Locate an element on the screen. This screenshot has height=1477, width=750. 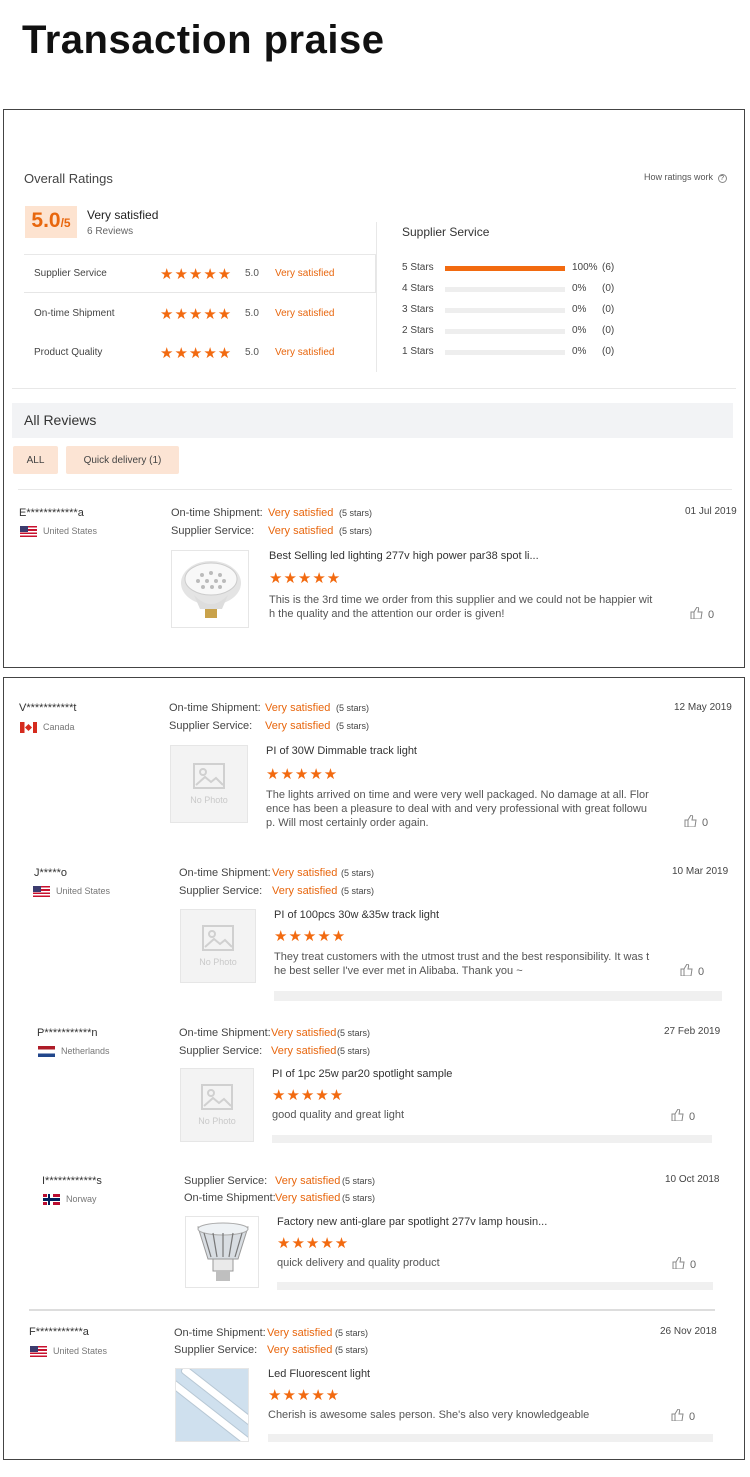
filter-all-label: ALL is located at coordinates (35, 460).